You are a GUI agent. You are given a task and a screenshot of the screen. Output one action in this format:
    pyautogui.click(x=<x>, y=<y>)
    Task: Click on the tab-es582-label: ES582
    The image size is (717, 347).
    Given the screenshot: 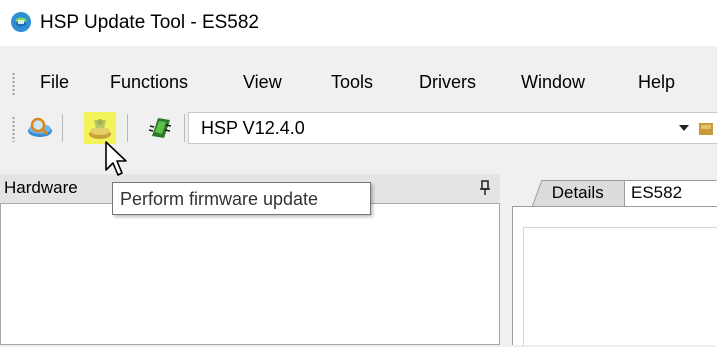 What is the action you would take?
    pyautogui.click(x=657, y=192)
    